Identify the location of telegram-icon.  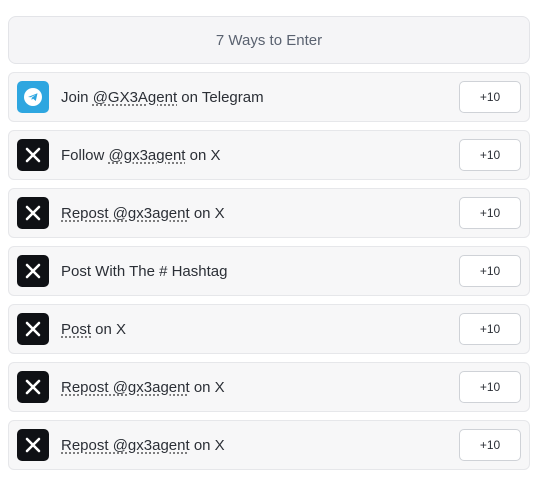
(33, 97).